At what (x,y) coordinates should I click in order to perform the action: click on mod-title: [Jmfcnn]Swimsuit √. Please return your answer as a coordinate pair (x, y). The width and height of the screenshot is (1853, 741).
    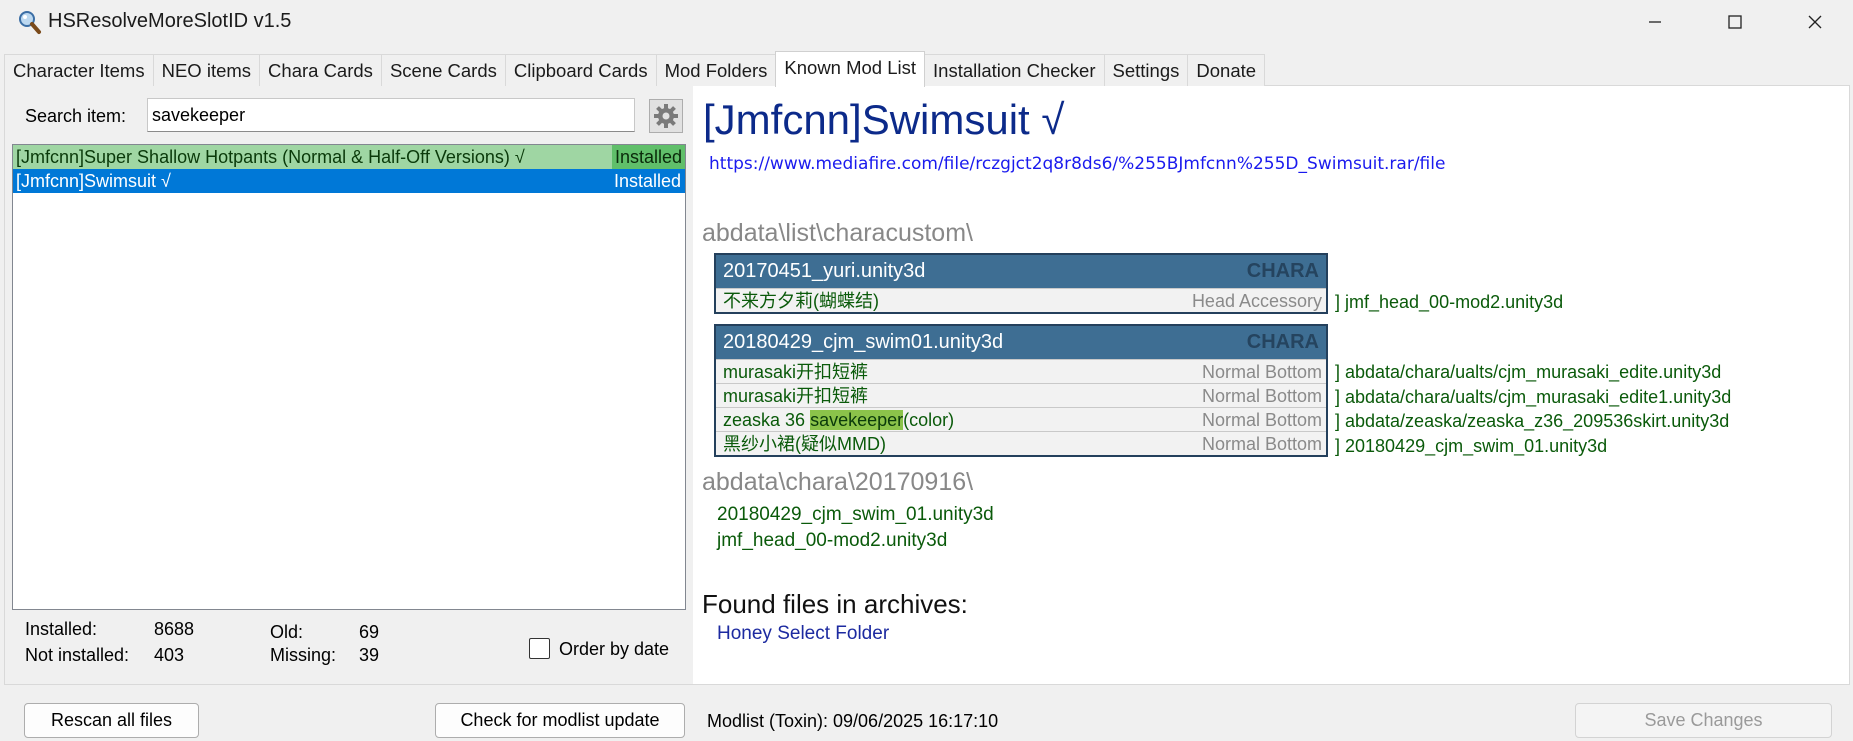
    Looking at the image, I should click on (884, 119).